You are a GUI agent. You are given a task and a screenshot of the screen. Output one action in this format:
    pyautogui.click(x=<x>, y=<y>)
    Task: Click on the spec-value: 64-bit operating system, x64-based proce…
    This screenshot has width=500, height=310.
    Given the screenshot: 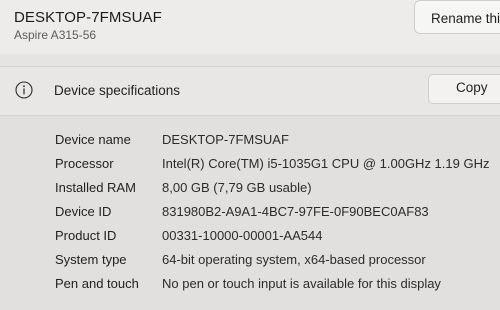 What is the action you would take?
    pyautogui.click(x=294, y=259)
    